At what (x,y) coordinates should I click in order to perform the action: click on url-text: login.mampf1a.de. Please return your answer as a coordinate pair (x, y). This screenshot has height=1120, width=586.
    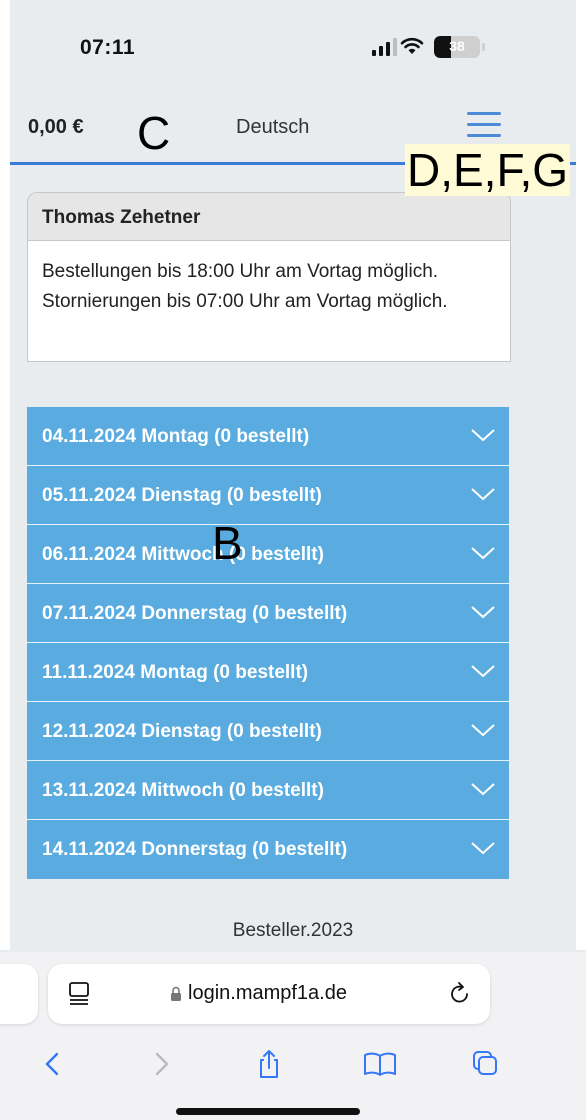
    Looking at the image, I should click on (267, 993).